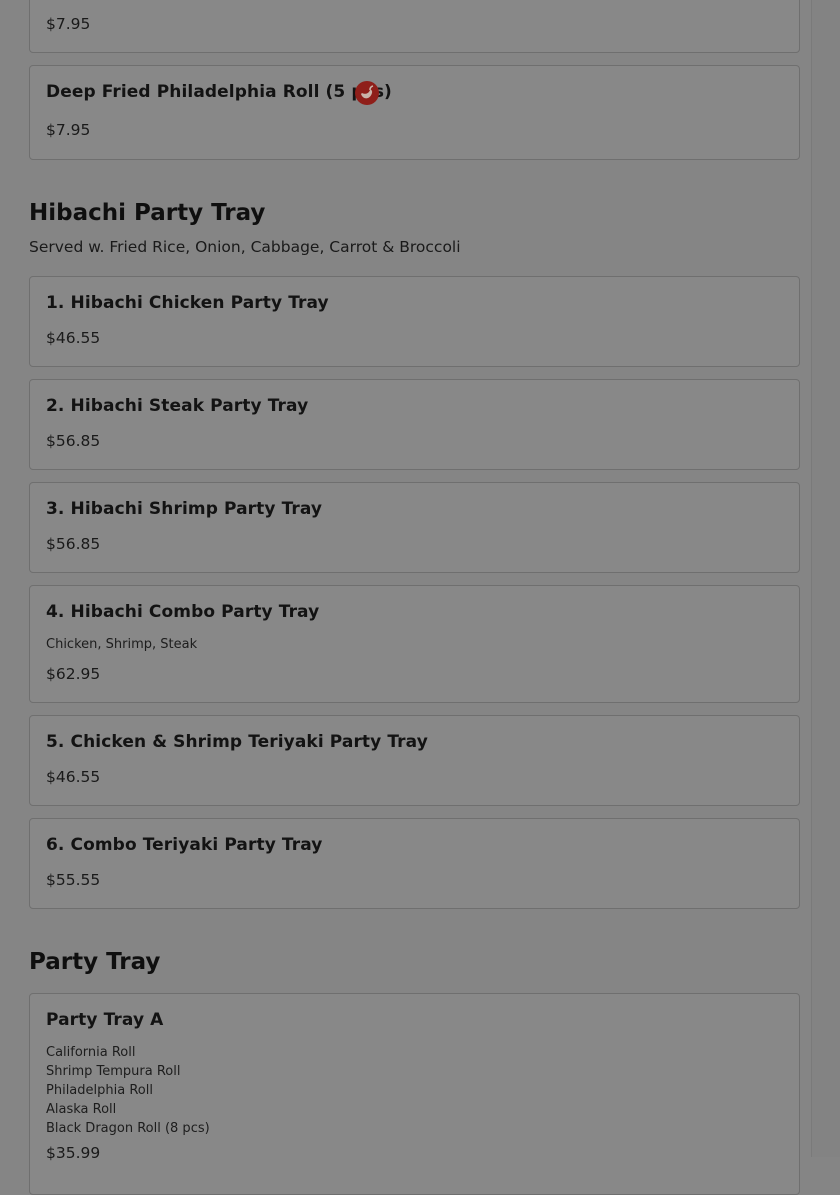  What do you see at coordinates (184, 845) in the screenshot?
I see `item-name: 6. Combo Teriyaki Party Tray` at bounding box center [184, 845].